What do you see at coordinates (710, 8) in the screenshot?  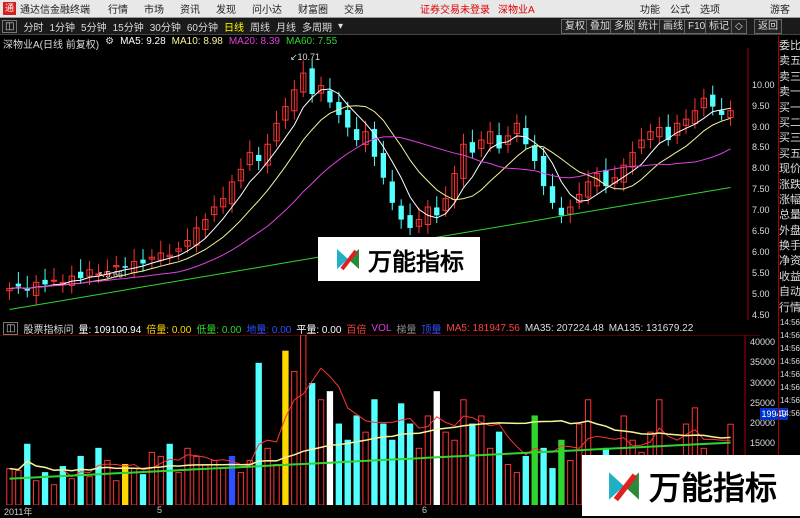 I see `menu-xuanxiang: 选项` at bounding box center [710, 8].